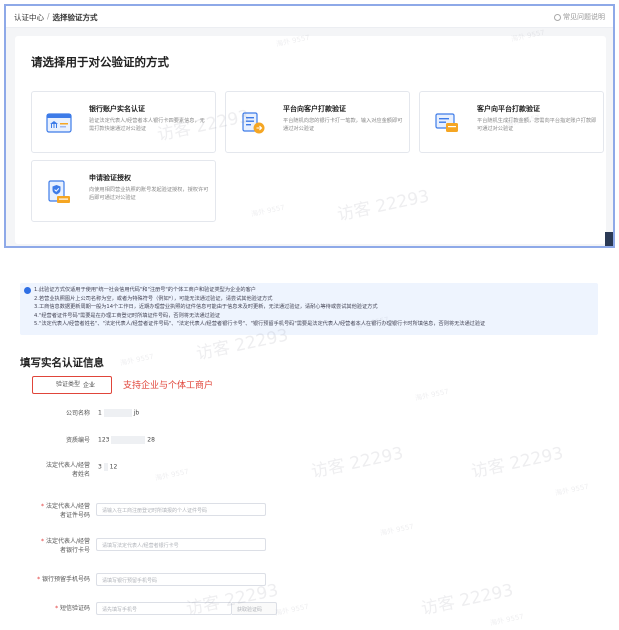 This screenshot has width=619, height=630. Describe the element at coordinates (254, 608) in the screenshot. I see `get-code-button: 获取验证码` at that location.